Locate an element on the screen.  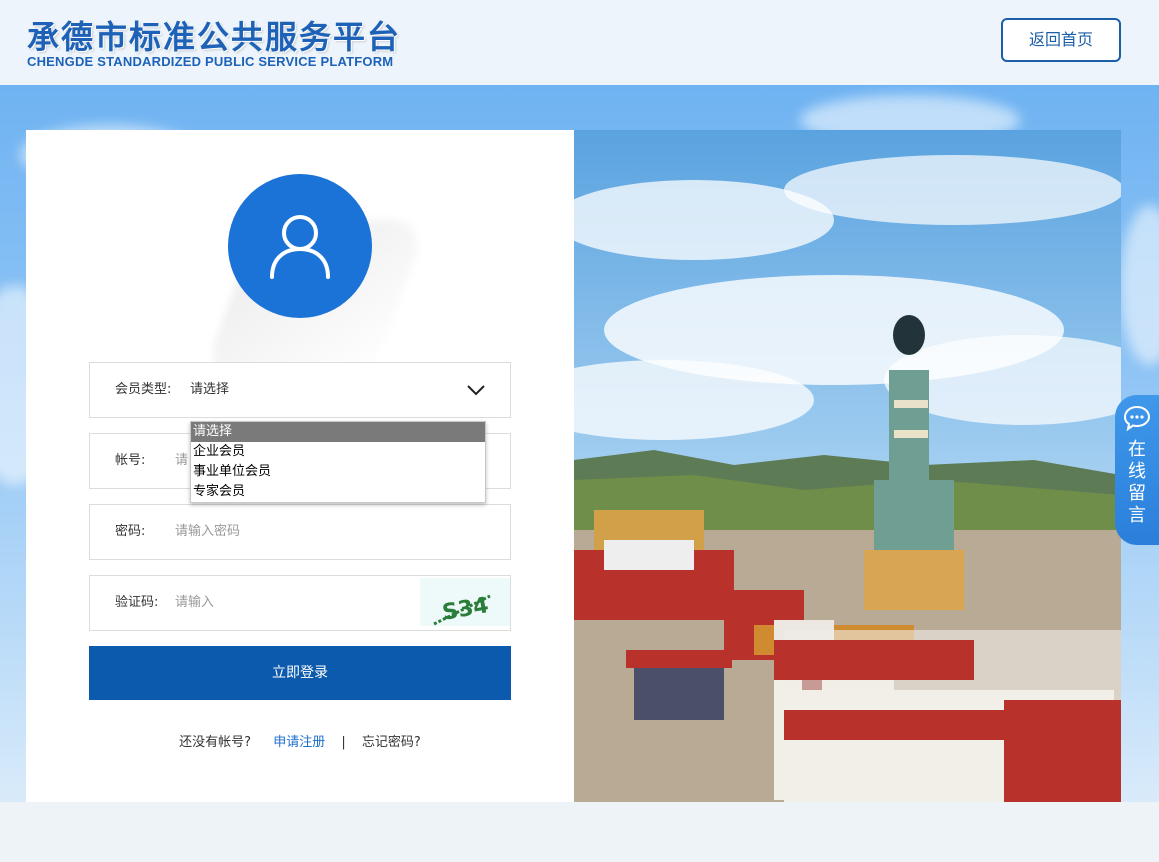
login-button: 立即登录 is located at coordinates (300, 673).